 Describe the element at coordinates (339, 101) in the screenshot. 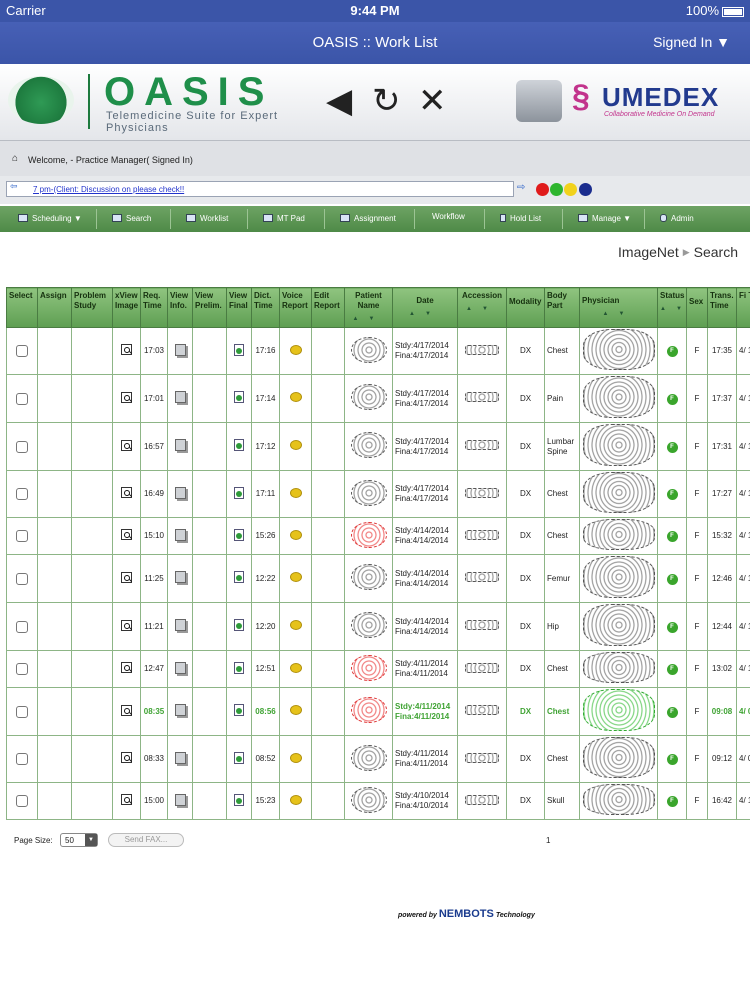

I see `back-icon: ◀` at that location.